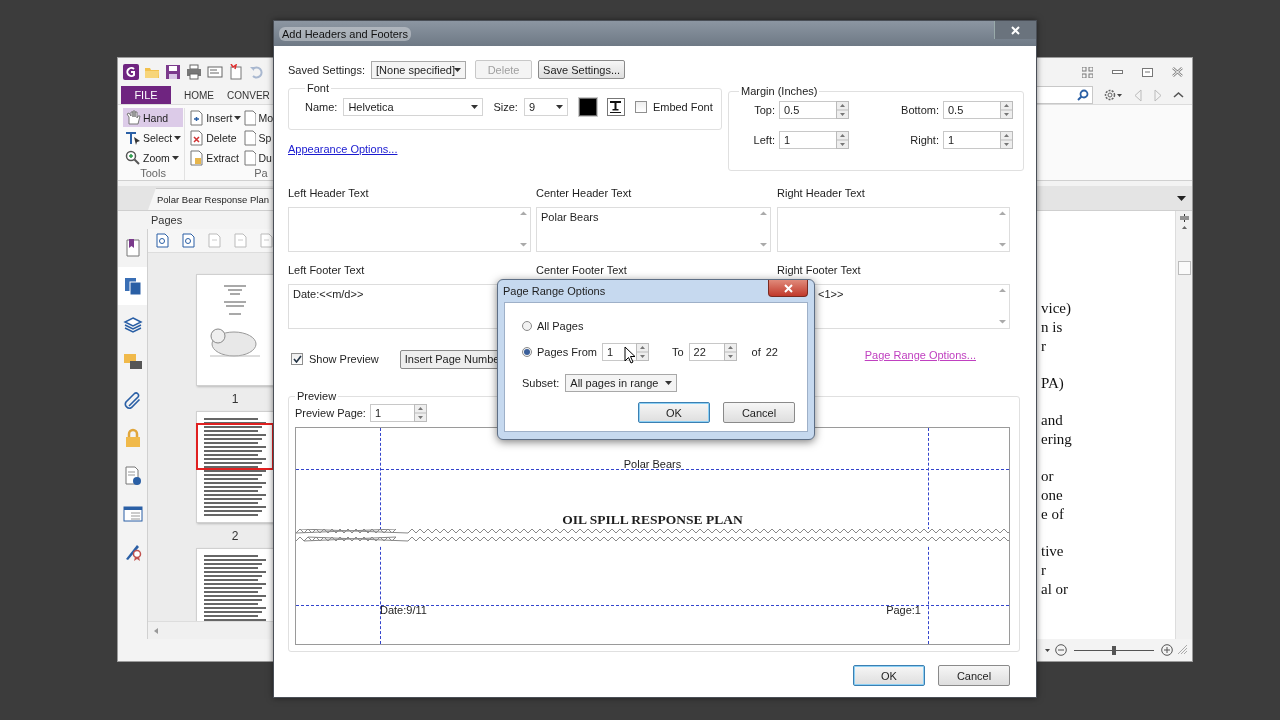 Image resolution: width=1280 pixels, height=720 pixels. What do you see at coordinates (133, 137) in the screenshot?
I see `tool-icon` at bounding box center [133, 137].